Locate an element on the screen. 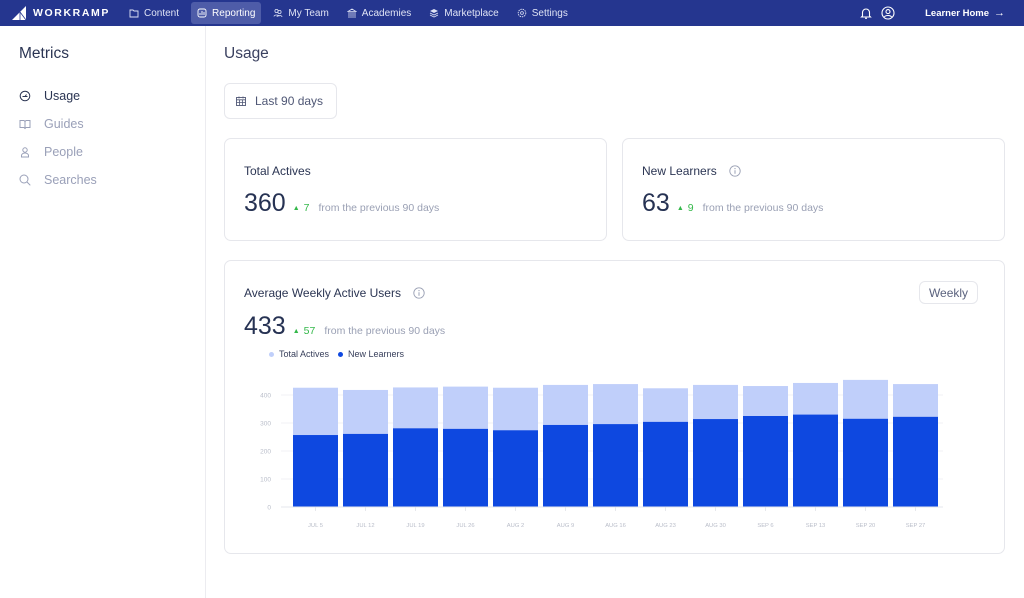 The image size is (1024, 598). nav-my-team: My Team is located at coordinates (300, 13).